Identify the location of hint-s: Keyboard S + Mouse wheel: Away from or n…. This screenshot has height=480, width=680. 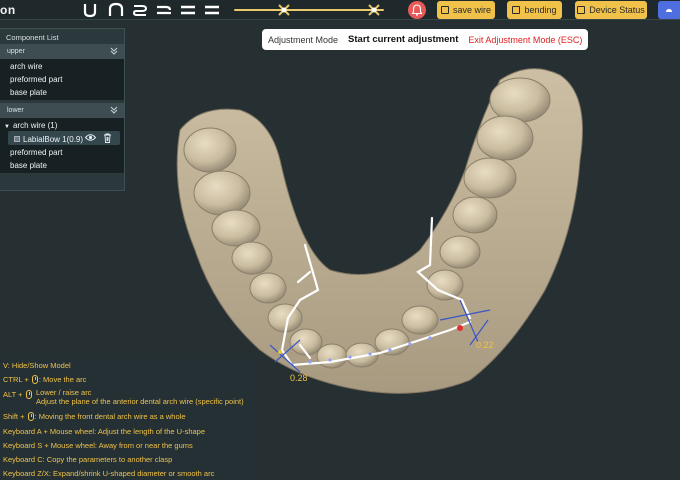
(98, 445).